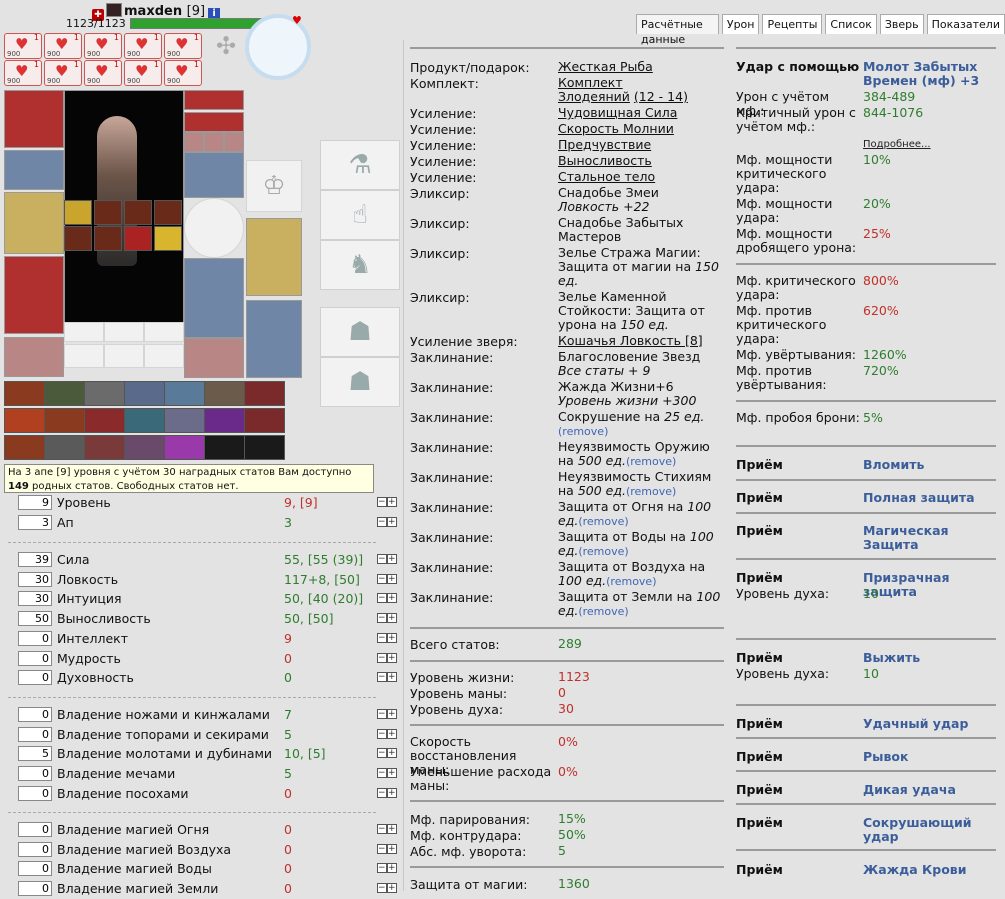  I want to click on priem-name: Дикая удача, so click(933, 790).